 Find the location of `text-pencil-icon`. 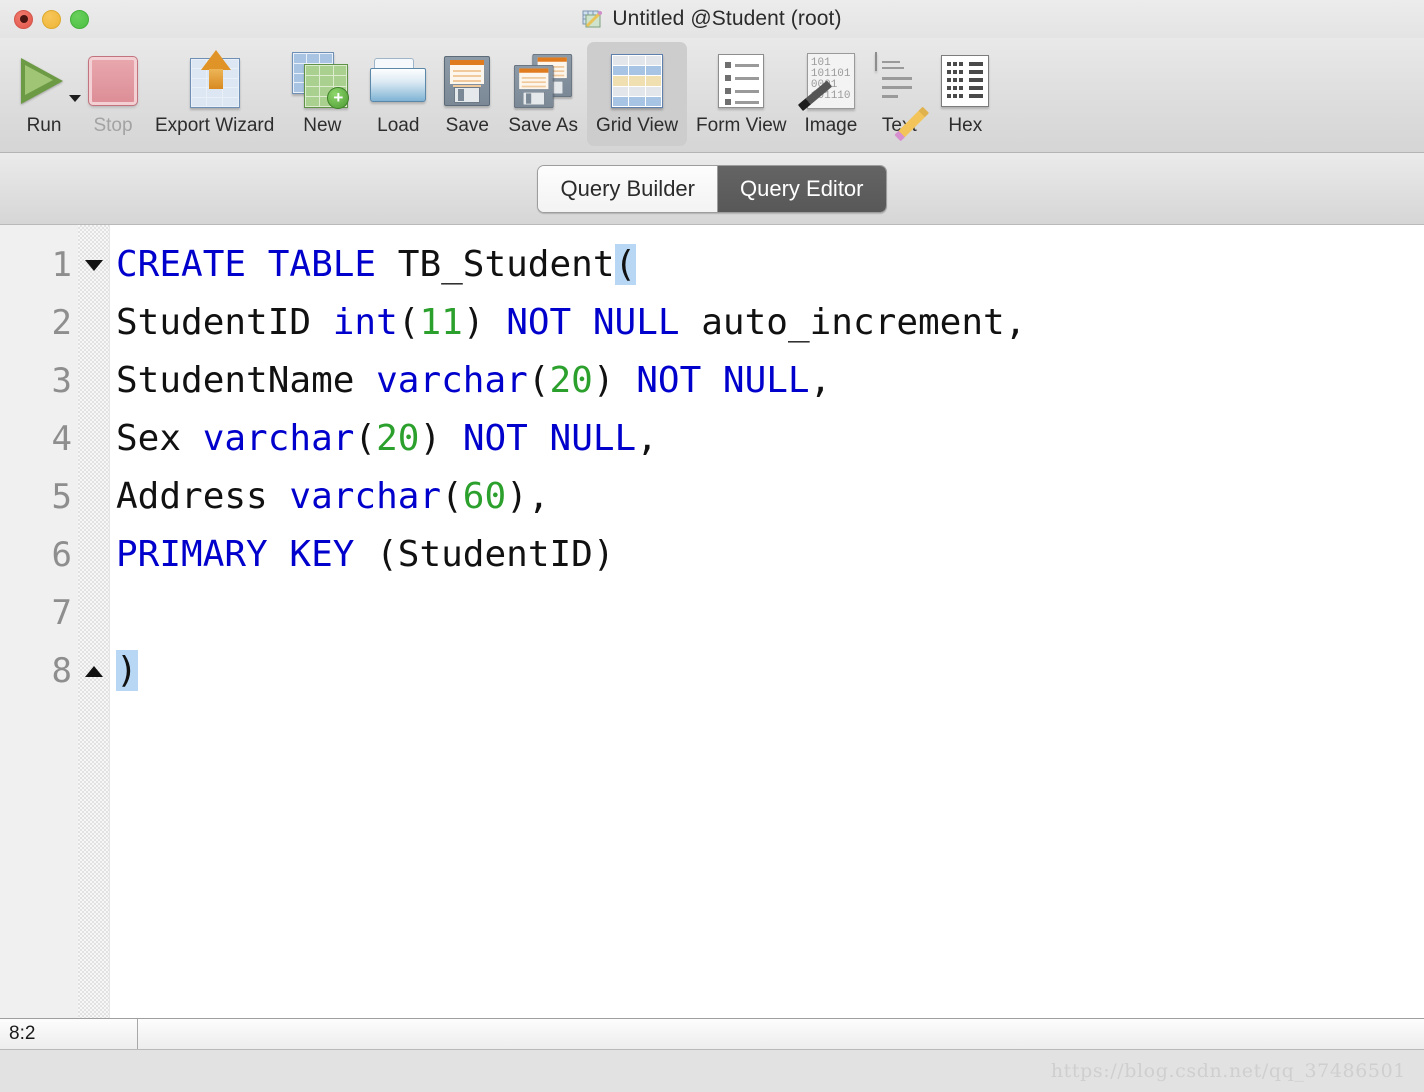

text-pencil-icon is located at coordinates (902, 95).